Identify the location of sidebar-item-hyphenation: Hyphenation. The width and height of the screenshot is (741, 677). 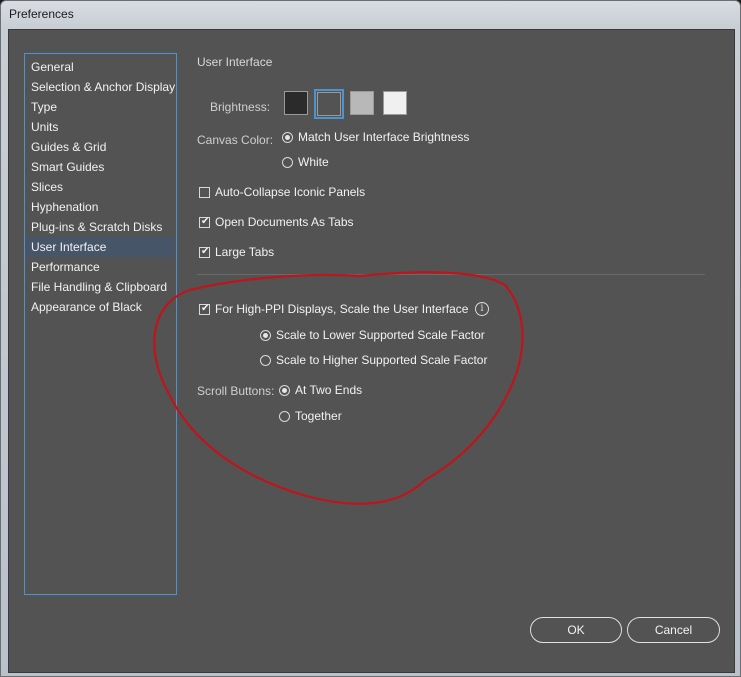
(100, 207).